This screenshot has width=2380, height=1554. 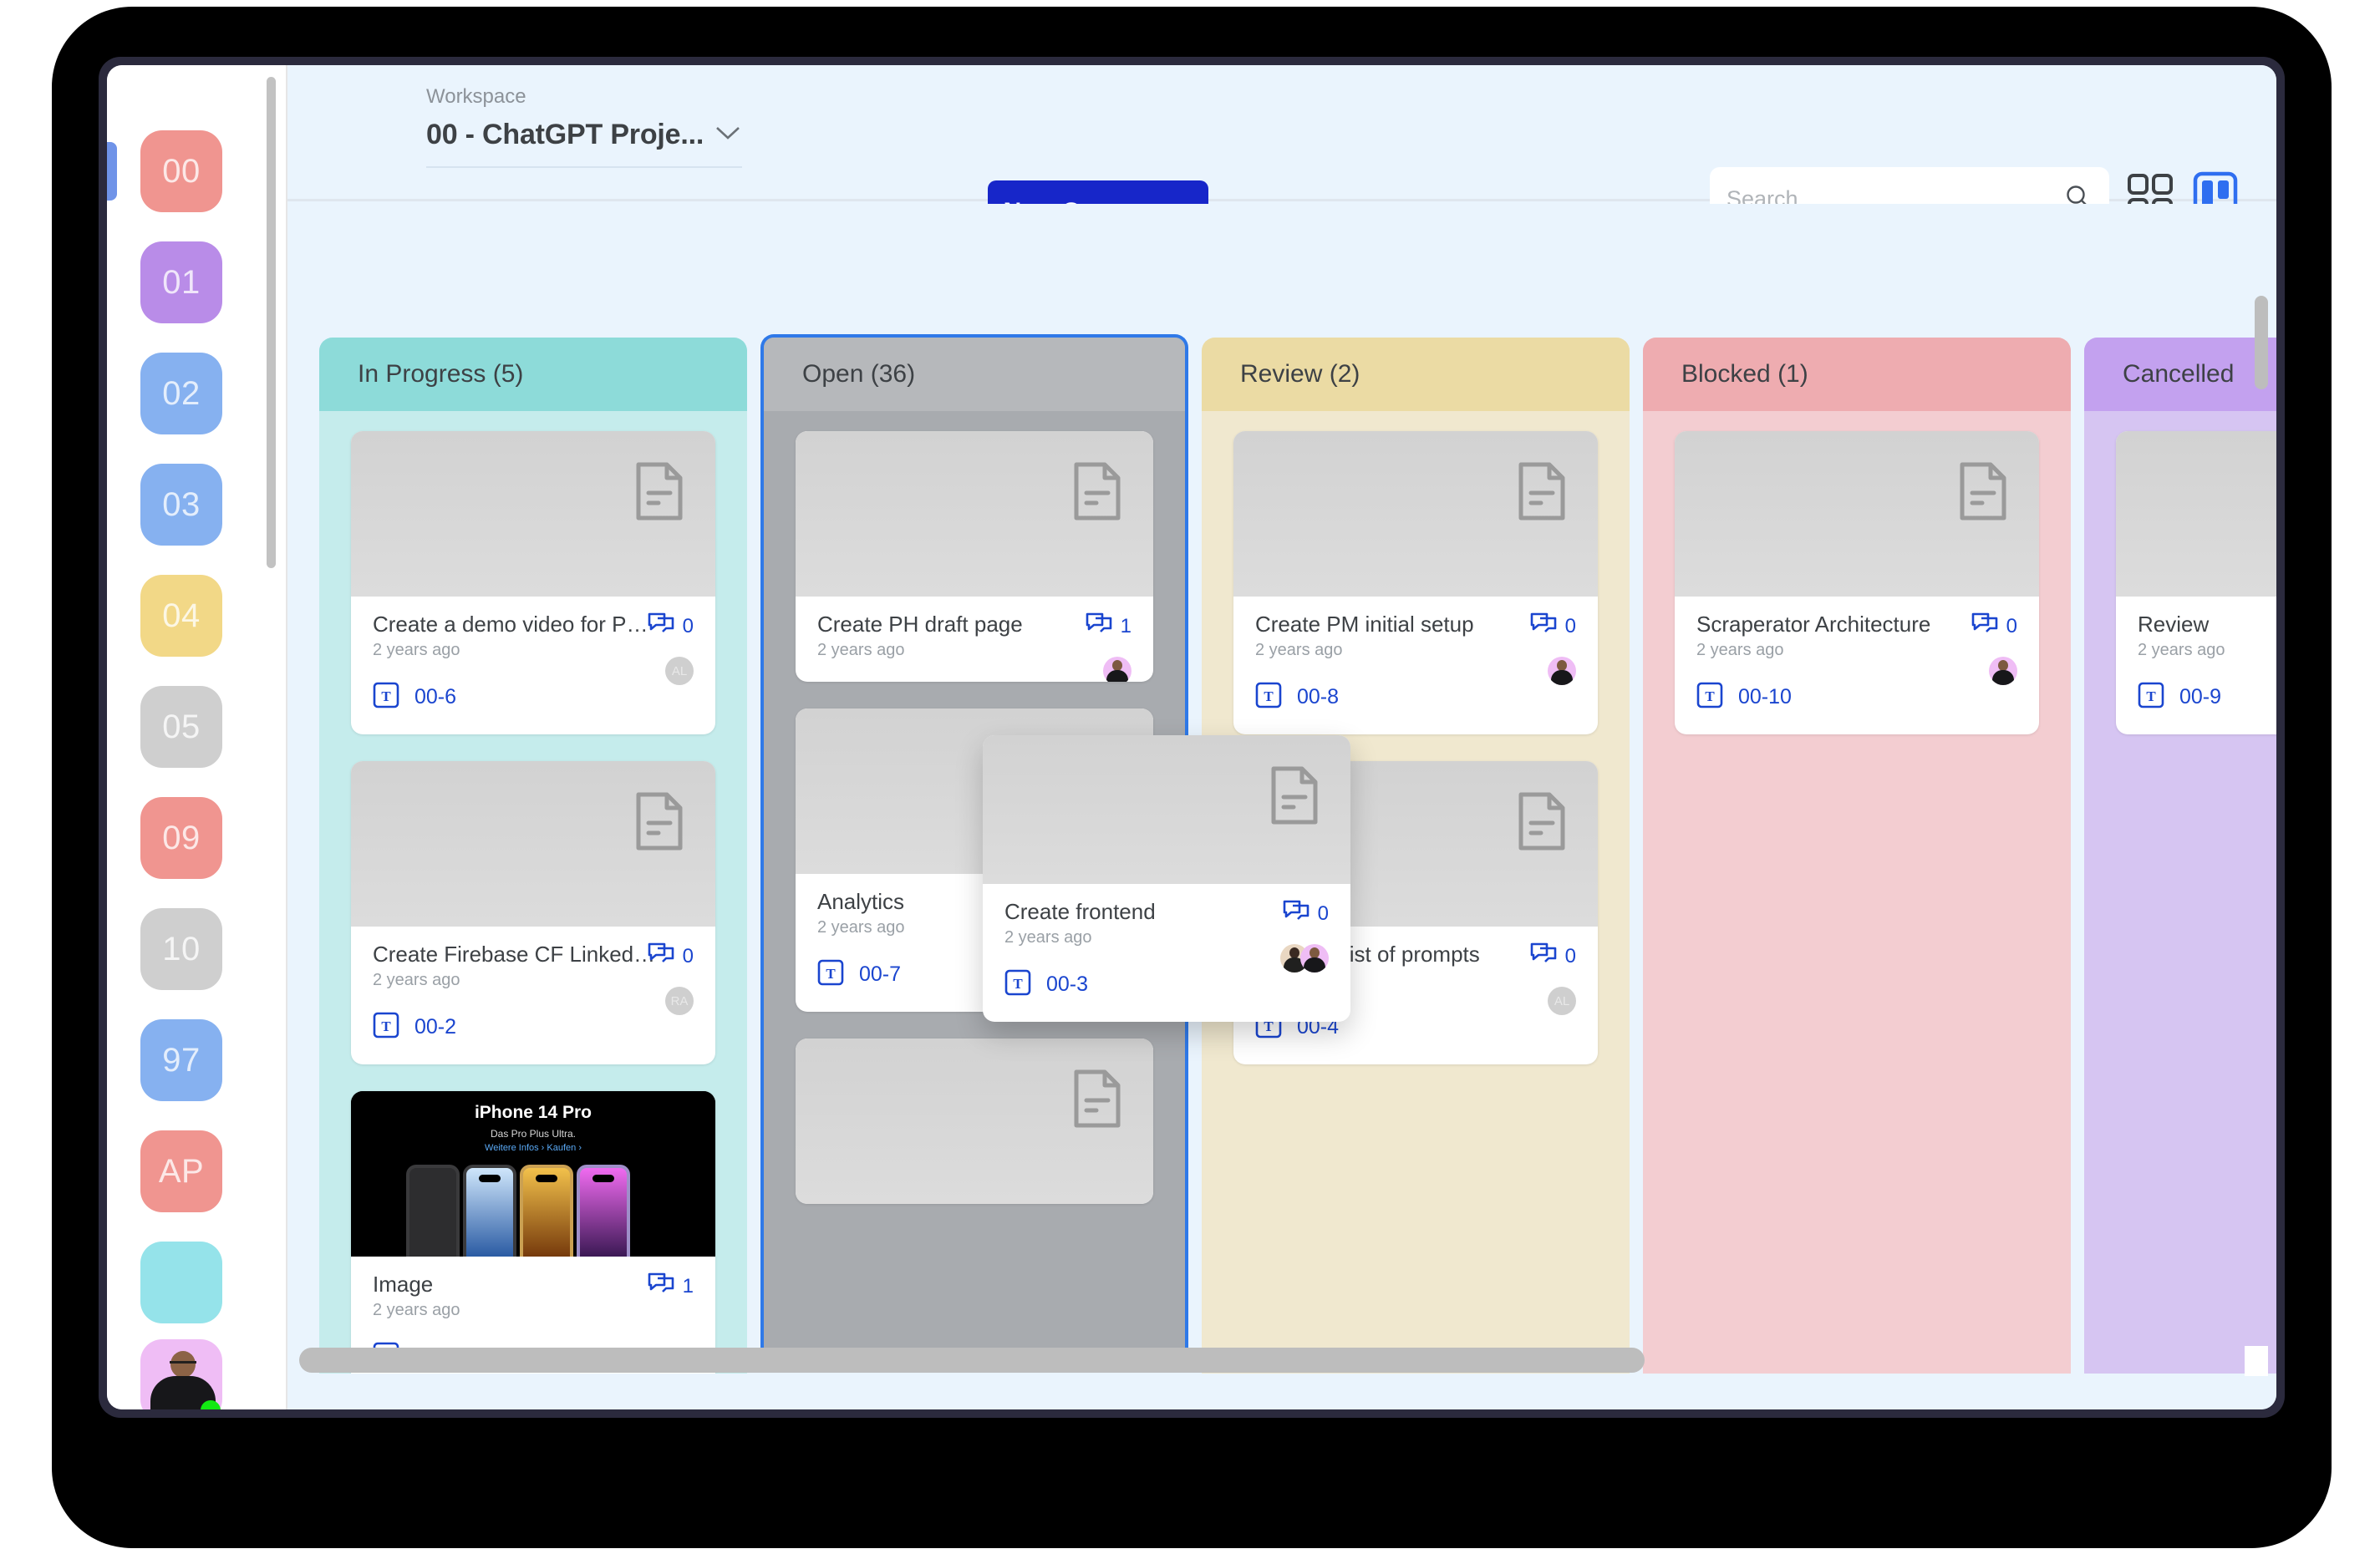 What do you see at coordinates (271, 322) in the screenshot?
I see `sidebar-scrollbar-thumb` at bounding box center [271, 322].